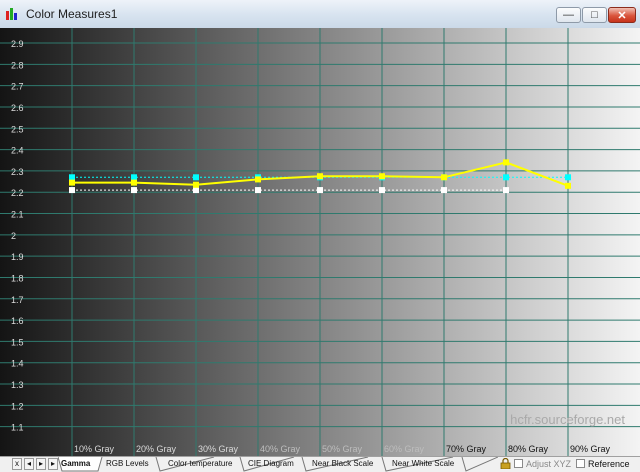 The image size is (640, 472). I want to click on y-tick-label: 2.8, so click(17, 65).